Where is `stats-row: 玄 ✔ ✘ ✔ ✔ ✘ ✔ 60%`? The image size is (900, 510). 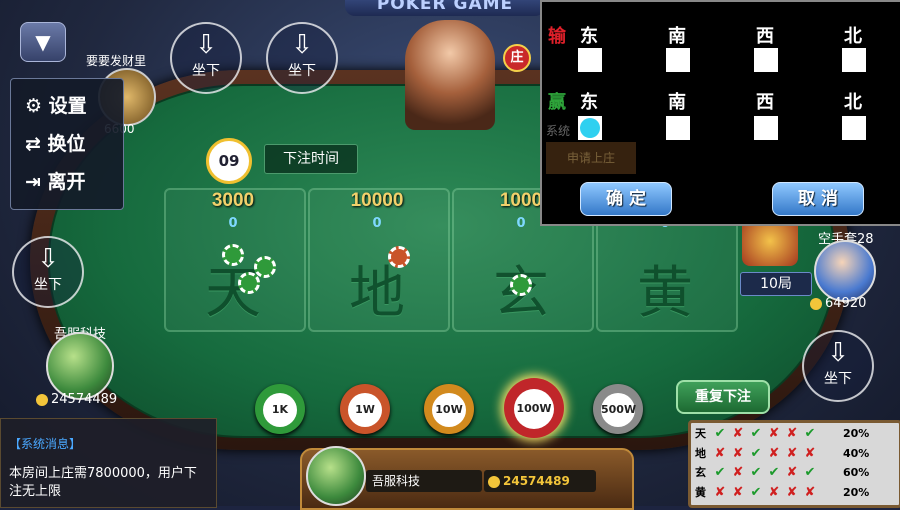
stats-row: 玄 ✔ ✘ ✔ ✔ ✘ ✔ 60% is located at coordinates (795, 473).